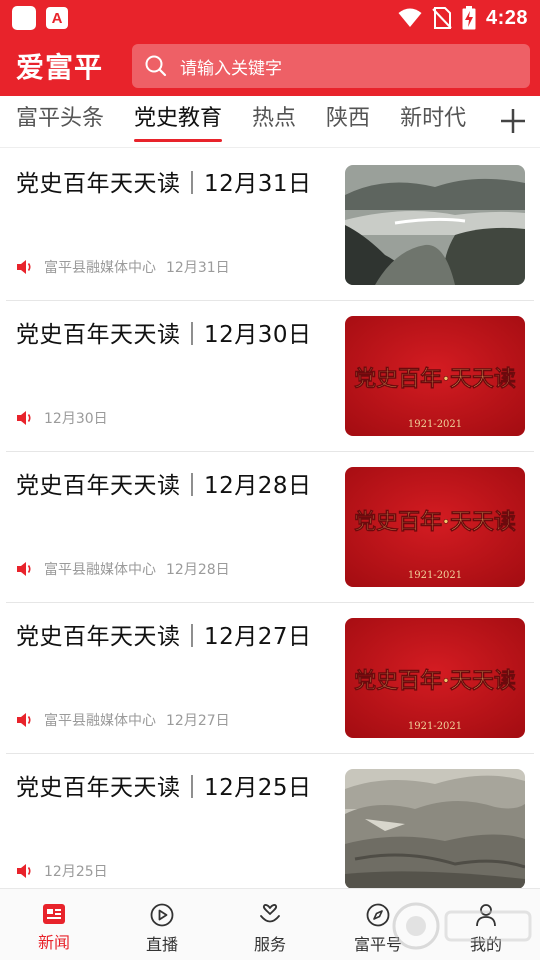 The height and width of the screenshot is (960, 540). Describe the element at coordinates (60, 67) in the screenshot. I see `app-logo: 爱富平` at that location.